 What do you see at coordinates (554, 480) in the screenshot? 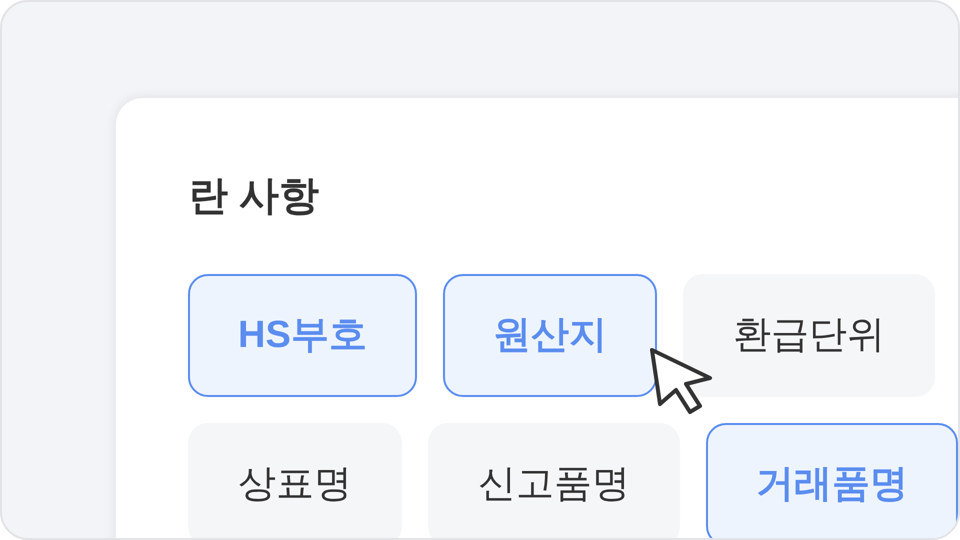
I see `filter-chip: 신고품명` at bounding box center [554, 480].